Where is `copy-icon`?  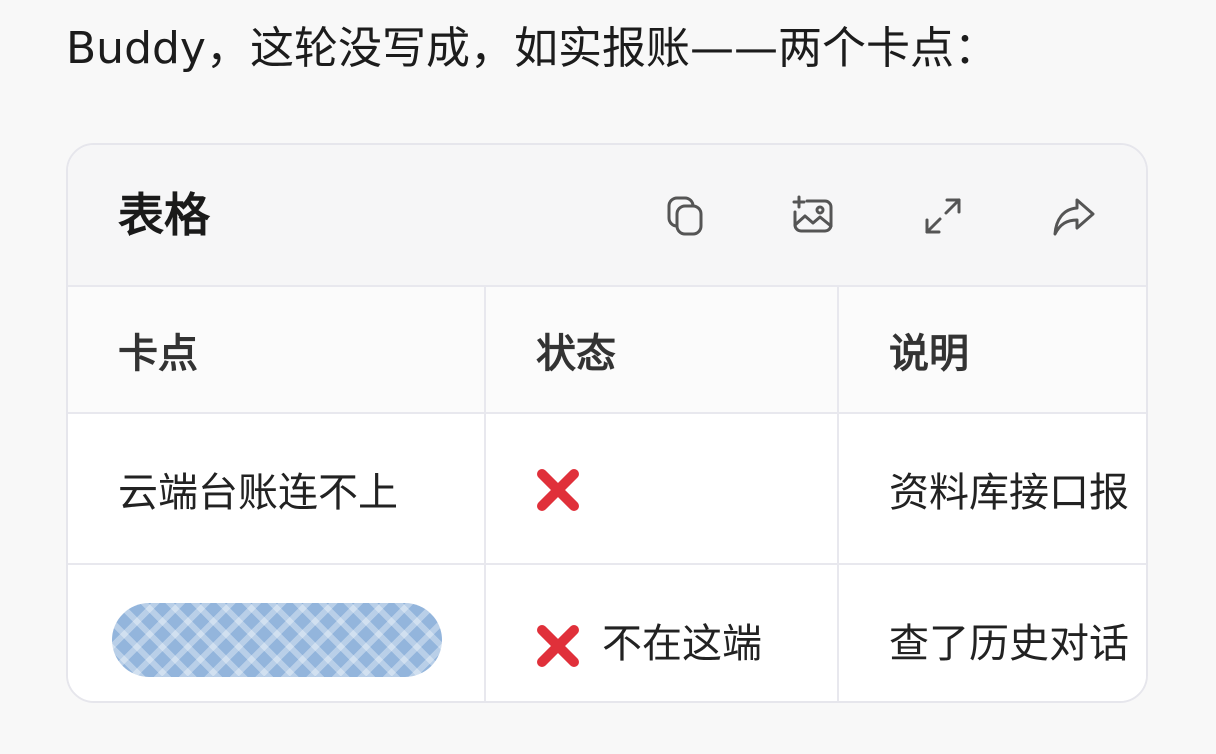 copy-icon is located at coordinates (685, 216).